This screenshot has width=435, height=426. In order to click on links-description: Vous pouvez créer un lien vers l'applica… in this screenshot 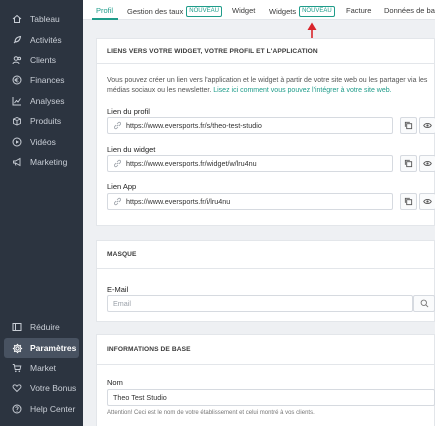, I will do `click(271, 86)`.